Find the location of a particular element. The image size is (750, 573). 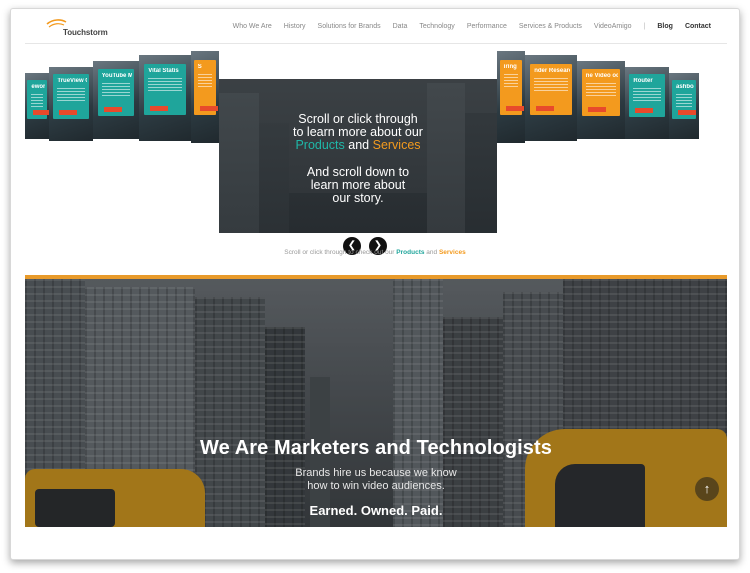

card-title: S is located at coordinates (199, 67).